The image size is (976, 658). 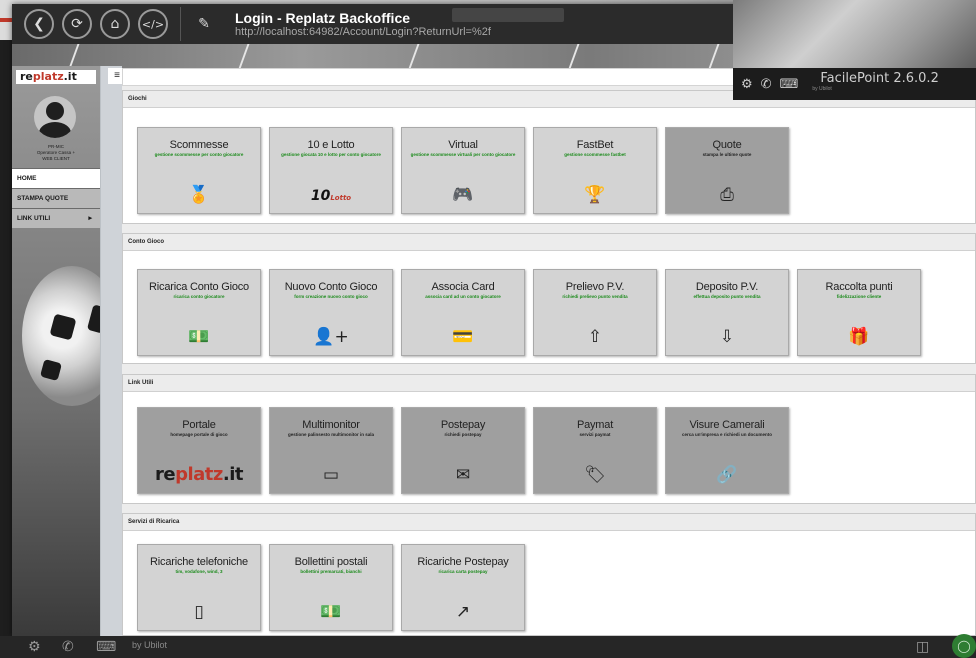 I want to click on gamepad-icon: 🎮, so click(x=463, y=195).